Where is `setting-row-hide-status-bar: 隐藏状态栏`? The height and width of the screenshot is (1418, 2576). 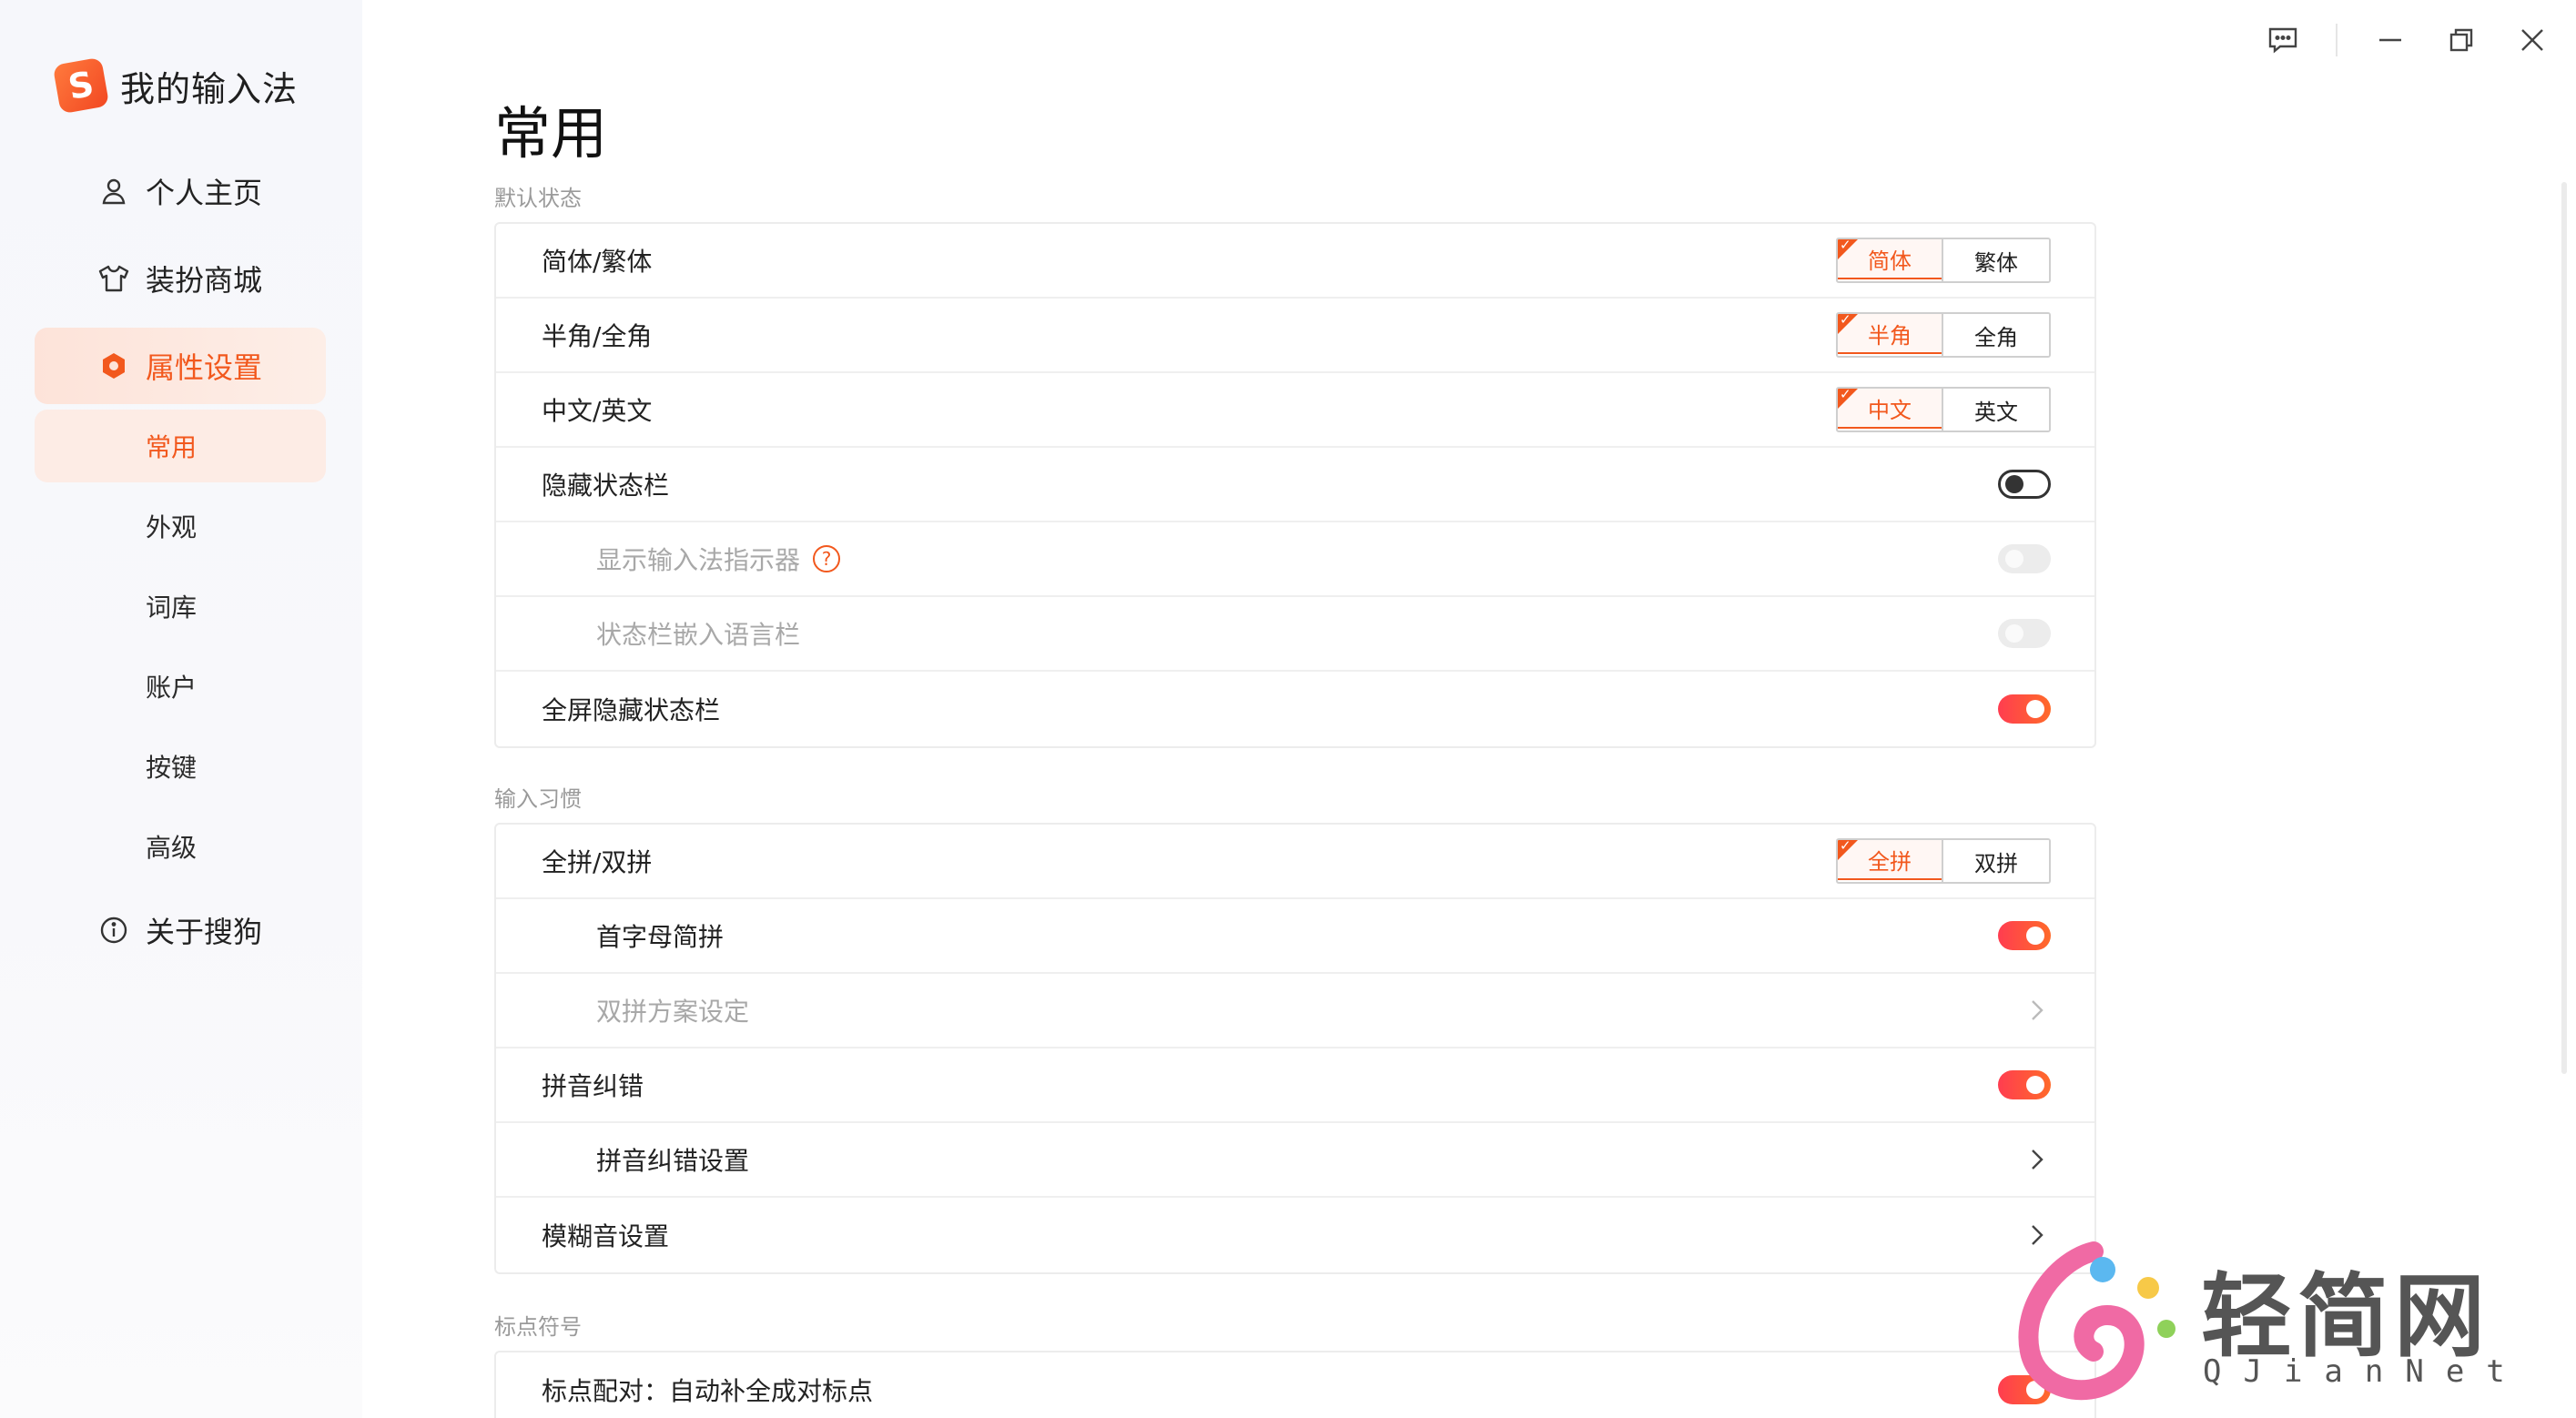
setting-row-hide-status-bar: 隐藏状态栏 is located at coordinates (1295, 485).